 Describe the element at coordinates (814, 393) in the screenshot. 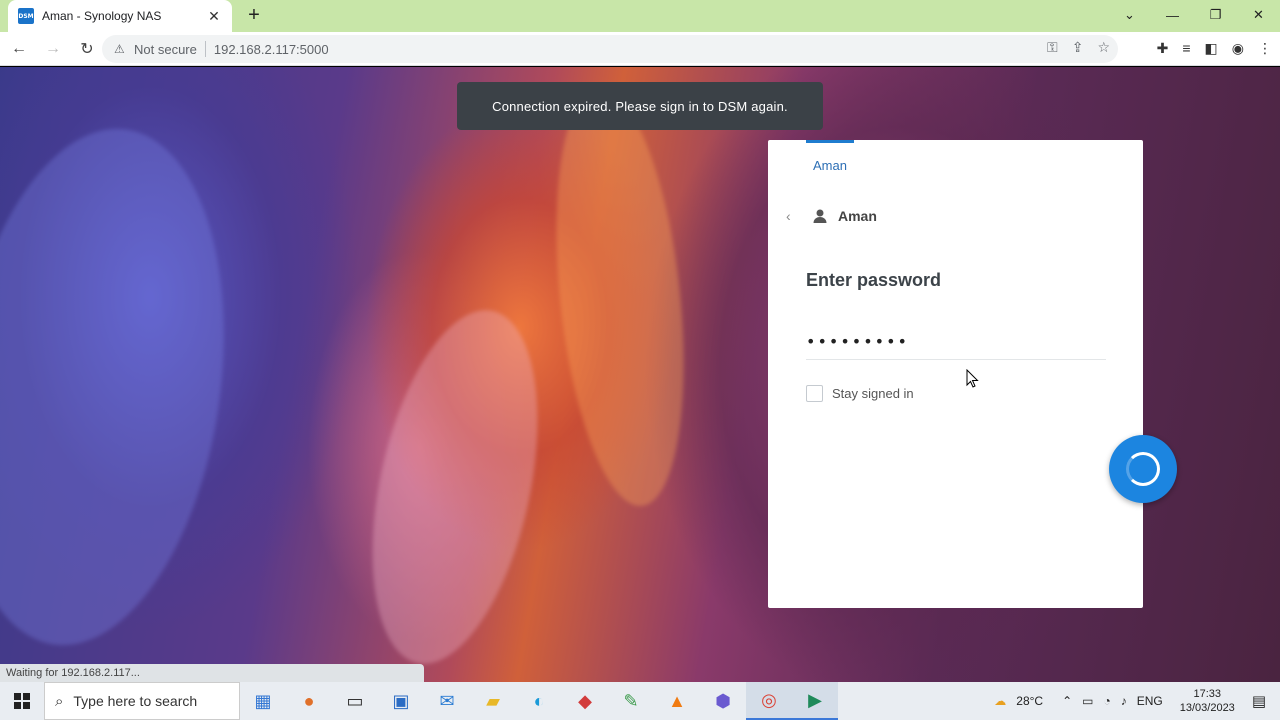

I see `stay-signed-in-checkbox` at that location.